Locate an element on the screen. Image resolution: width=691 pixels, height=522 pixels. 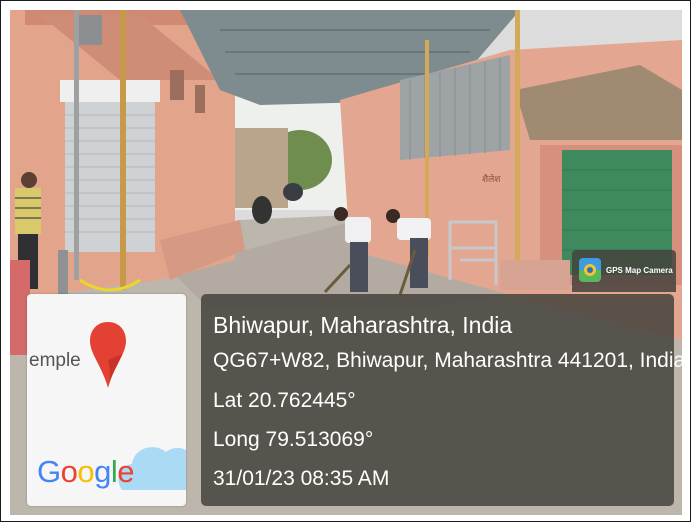
latitude: Lat 20.762445° is located at coordinates (284, 400).